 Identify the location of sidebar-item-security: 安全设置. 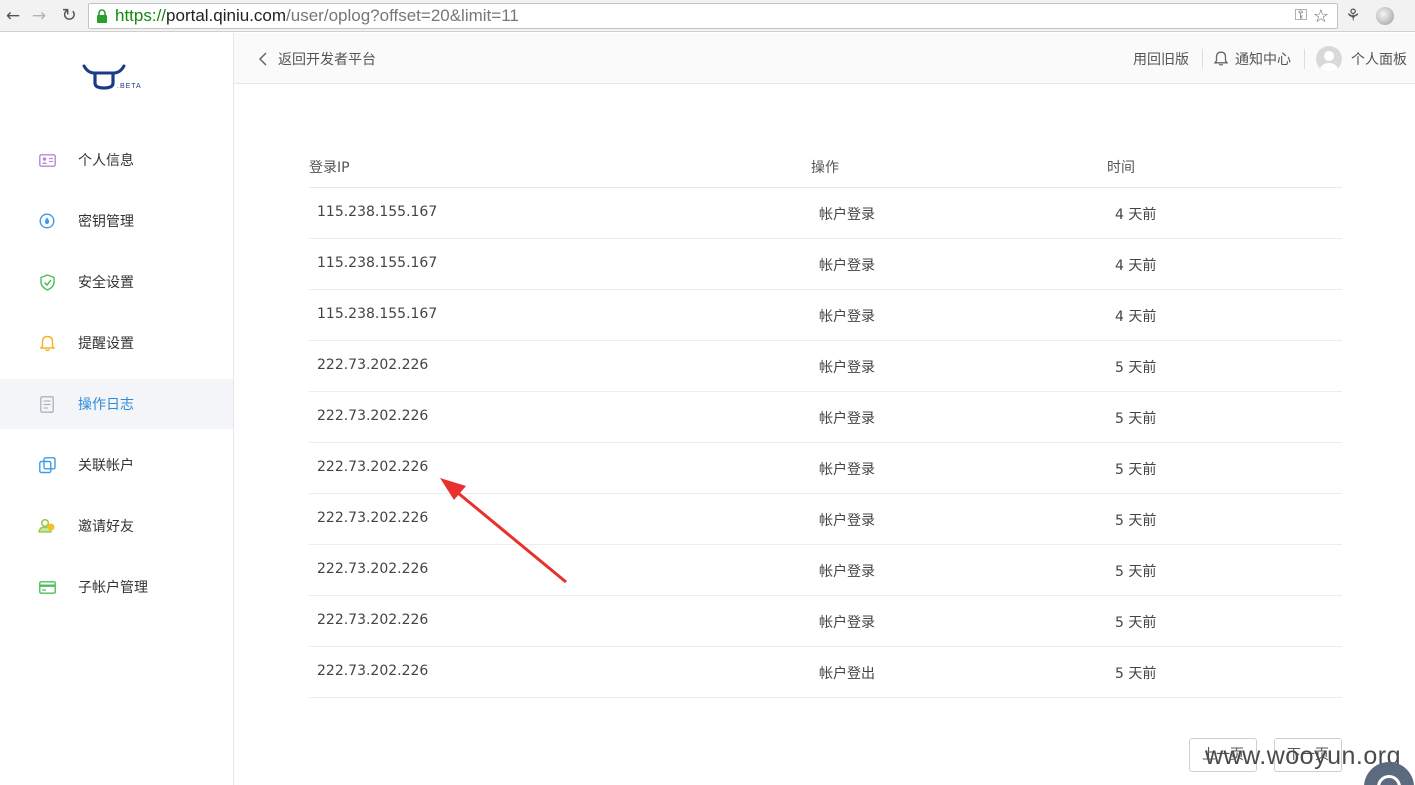
(116, 282).